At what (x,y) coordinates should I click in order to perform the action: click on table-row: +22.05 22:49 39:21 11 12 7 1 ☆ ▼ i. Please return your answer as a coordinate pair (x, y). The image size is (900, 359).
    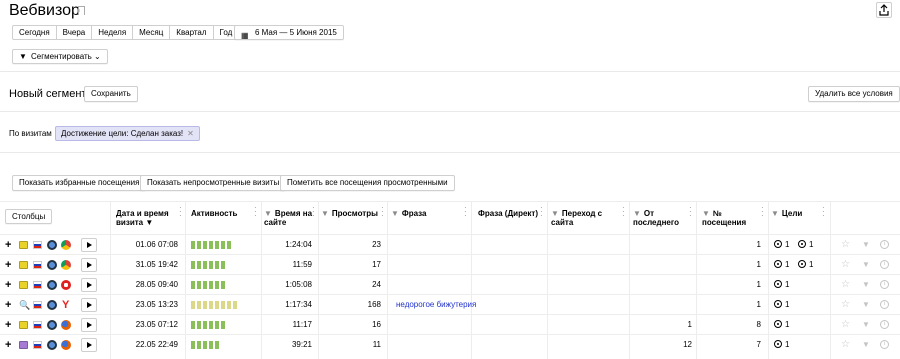
    Looking at the image, I should click on (450, 344).